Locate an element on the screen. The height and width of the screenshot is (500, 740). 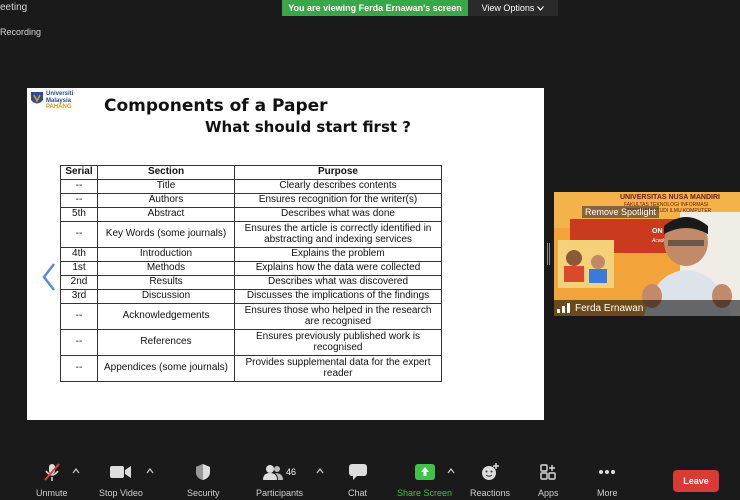
video-poster is located at coordinates (586, 264).